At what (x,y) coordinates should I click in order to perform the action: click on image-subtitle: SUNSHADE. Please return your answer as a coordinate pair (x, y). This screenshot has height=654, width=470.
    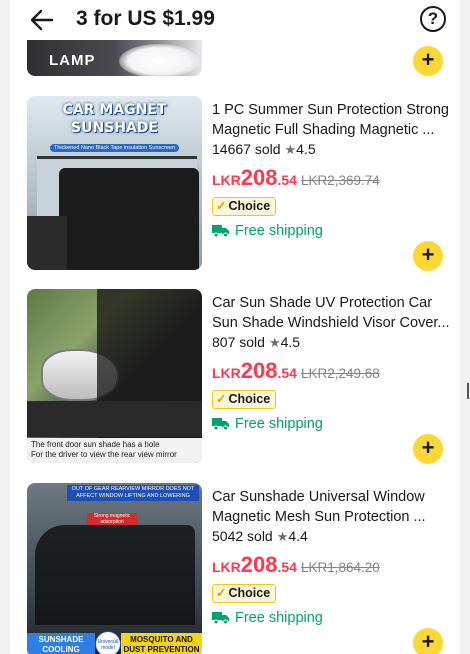
    Looking at the image, I should click on (114, 128).